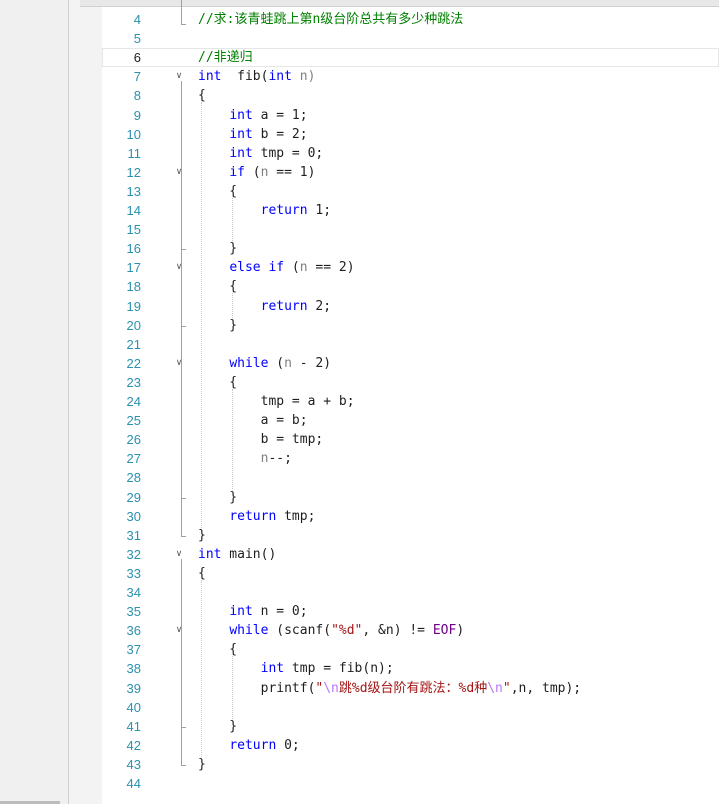 The height and width of the screenshot is (804, 719). I want to click on code-token: (, so click(252, 172).